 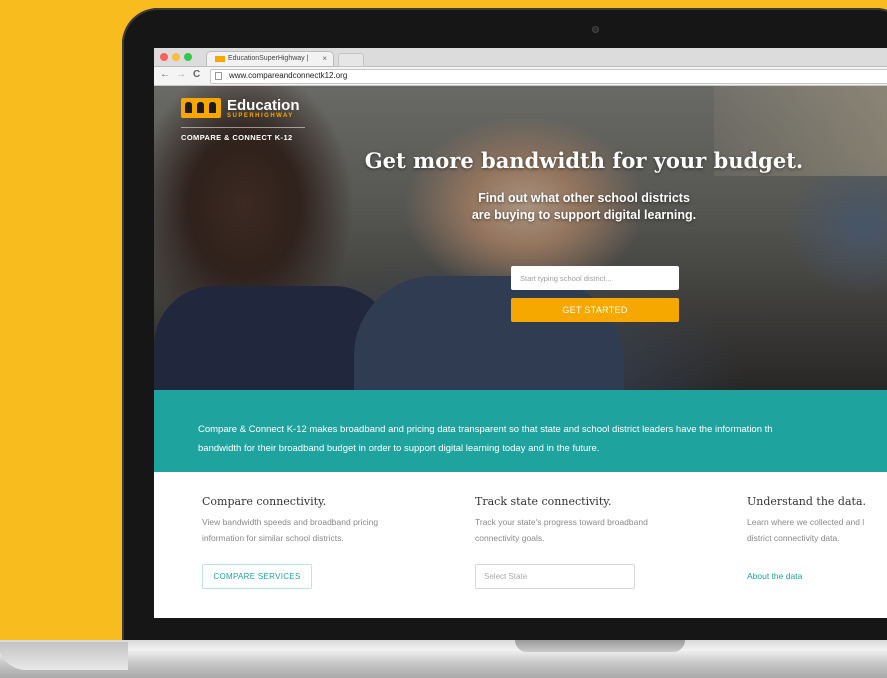 I want to click on select-state-dropdown: Select State, so click(x=555, y=576).